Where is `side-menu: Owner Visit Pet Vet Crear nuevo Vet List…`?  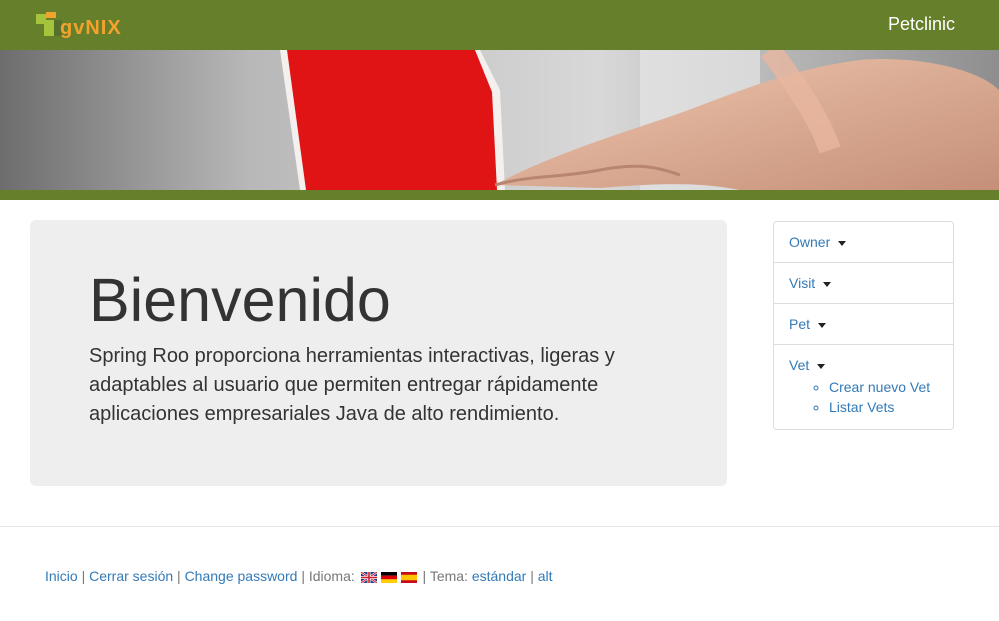 side-menu: Owner Visit Pet Vet Crear nuevo Vet List… is located at coordinates (863, 325).